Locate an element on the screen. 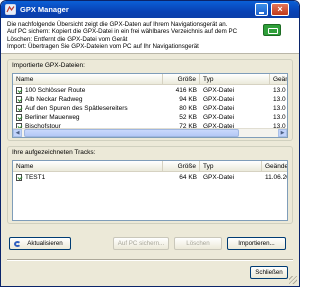 Image resolution: width=320 pixels, height=287 pixels. navigation-device-logo is located at coordinates (272, 30).